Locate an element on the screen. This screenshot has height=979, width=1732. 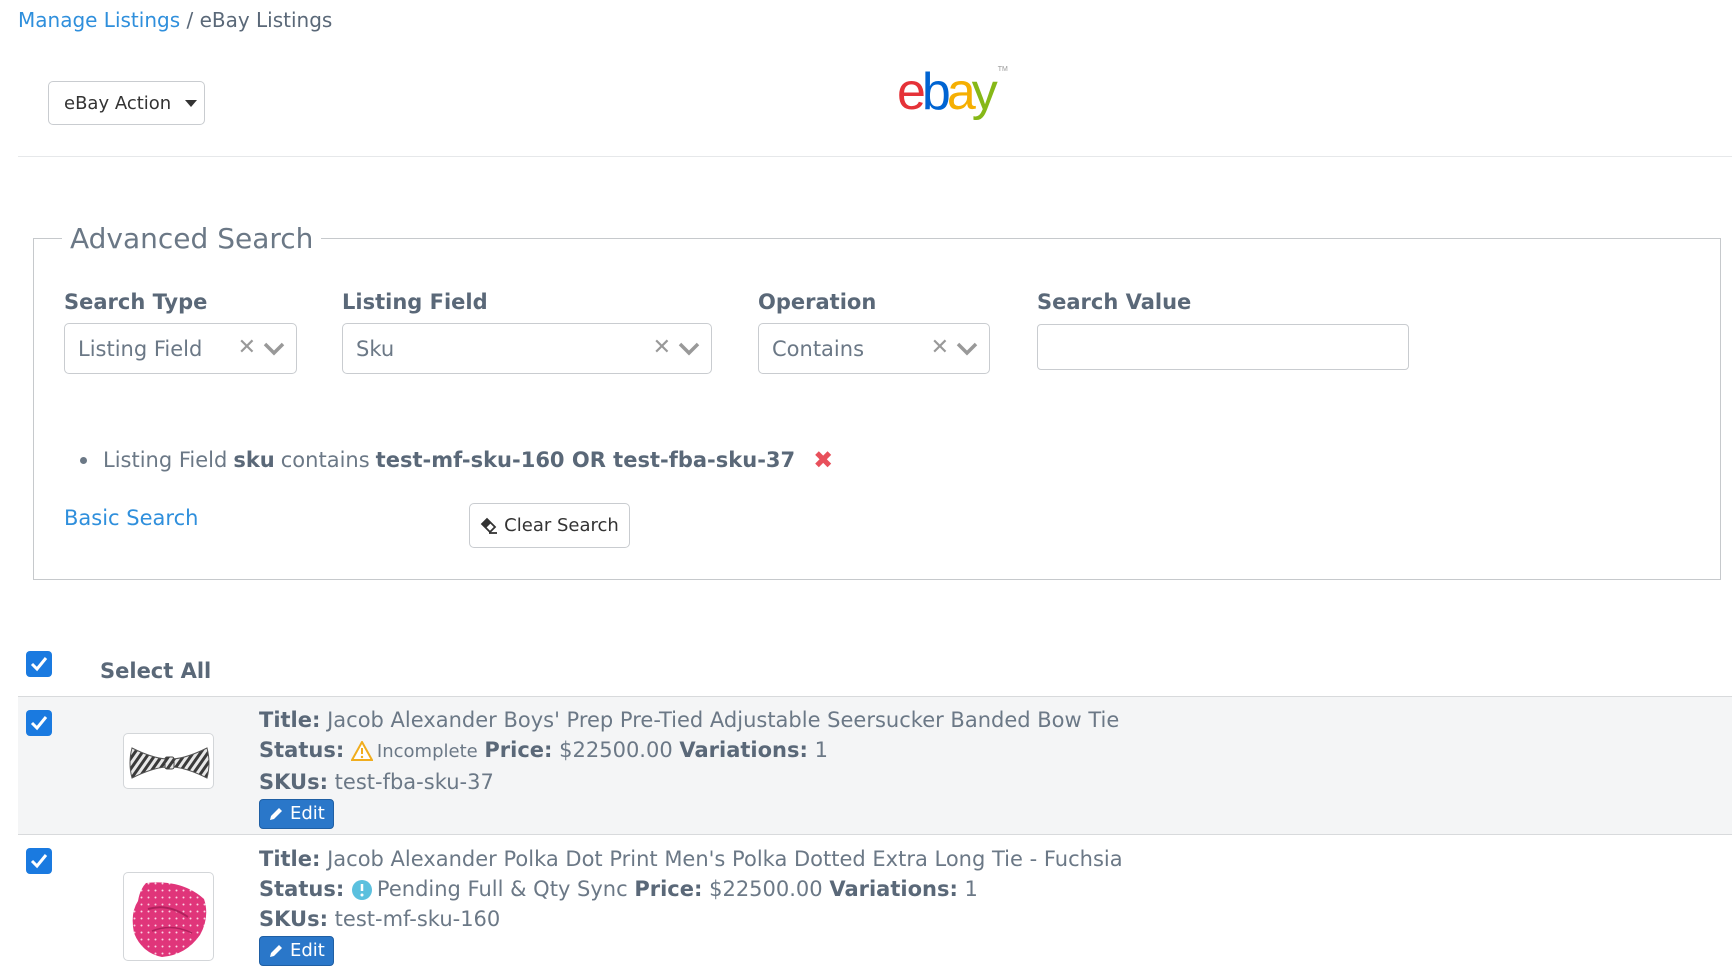
header-divider is located at coordinates (875, 156).